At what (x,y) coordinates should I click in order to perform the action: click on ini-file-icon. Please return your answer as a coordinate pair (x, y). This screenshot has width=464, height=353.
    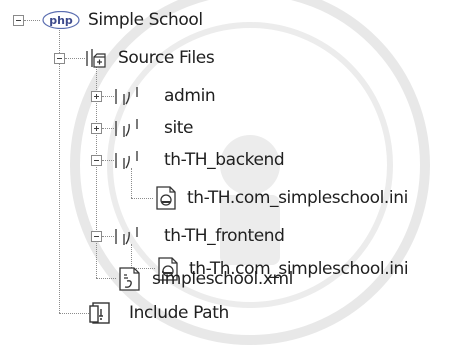
    Looking at the image, I should click on (166, 198).